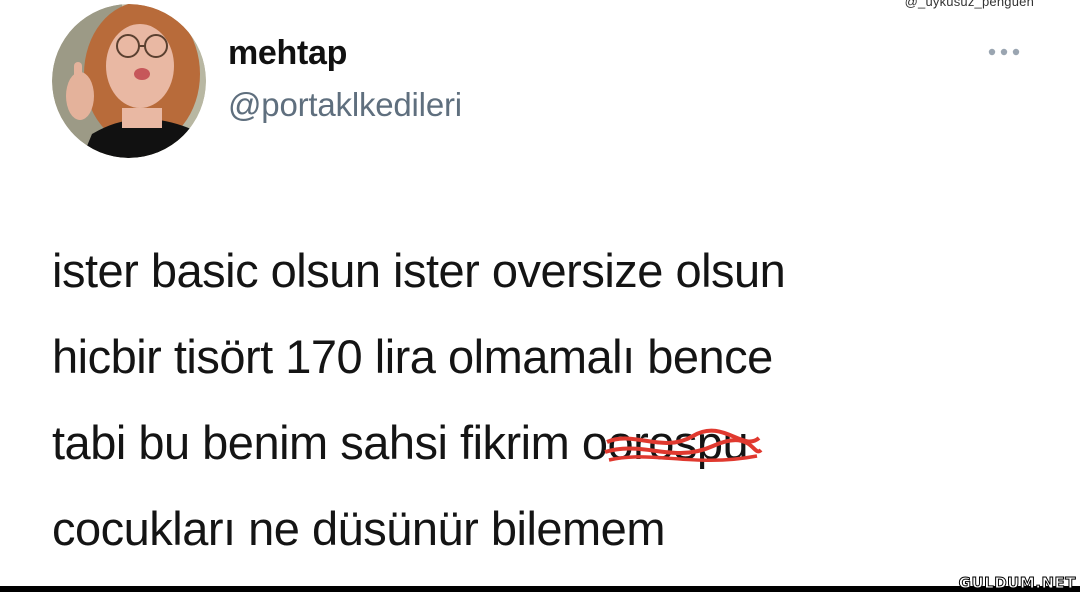 This screenshot has height=592, width=1080. I want to click on top-watermark: @_uykusuz_penguen, so click(969, 4).